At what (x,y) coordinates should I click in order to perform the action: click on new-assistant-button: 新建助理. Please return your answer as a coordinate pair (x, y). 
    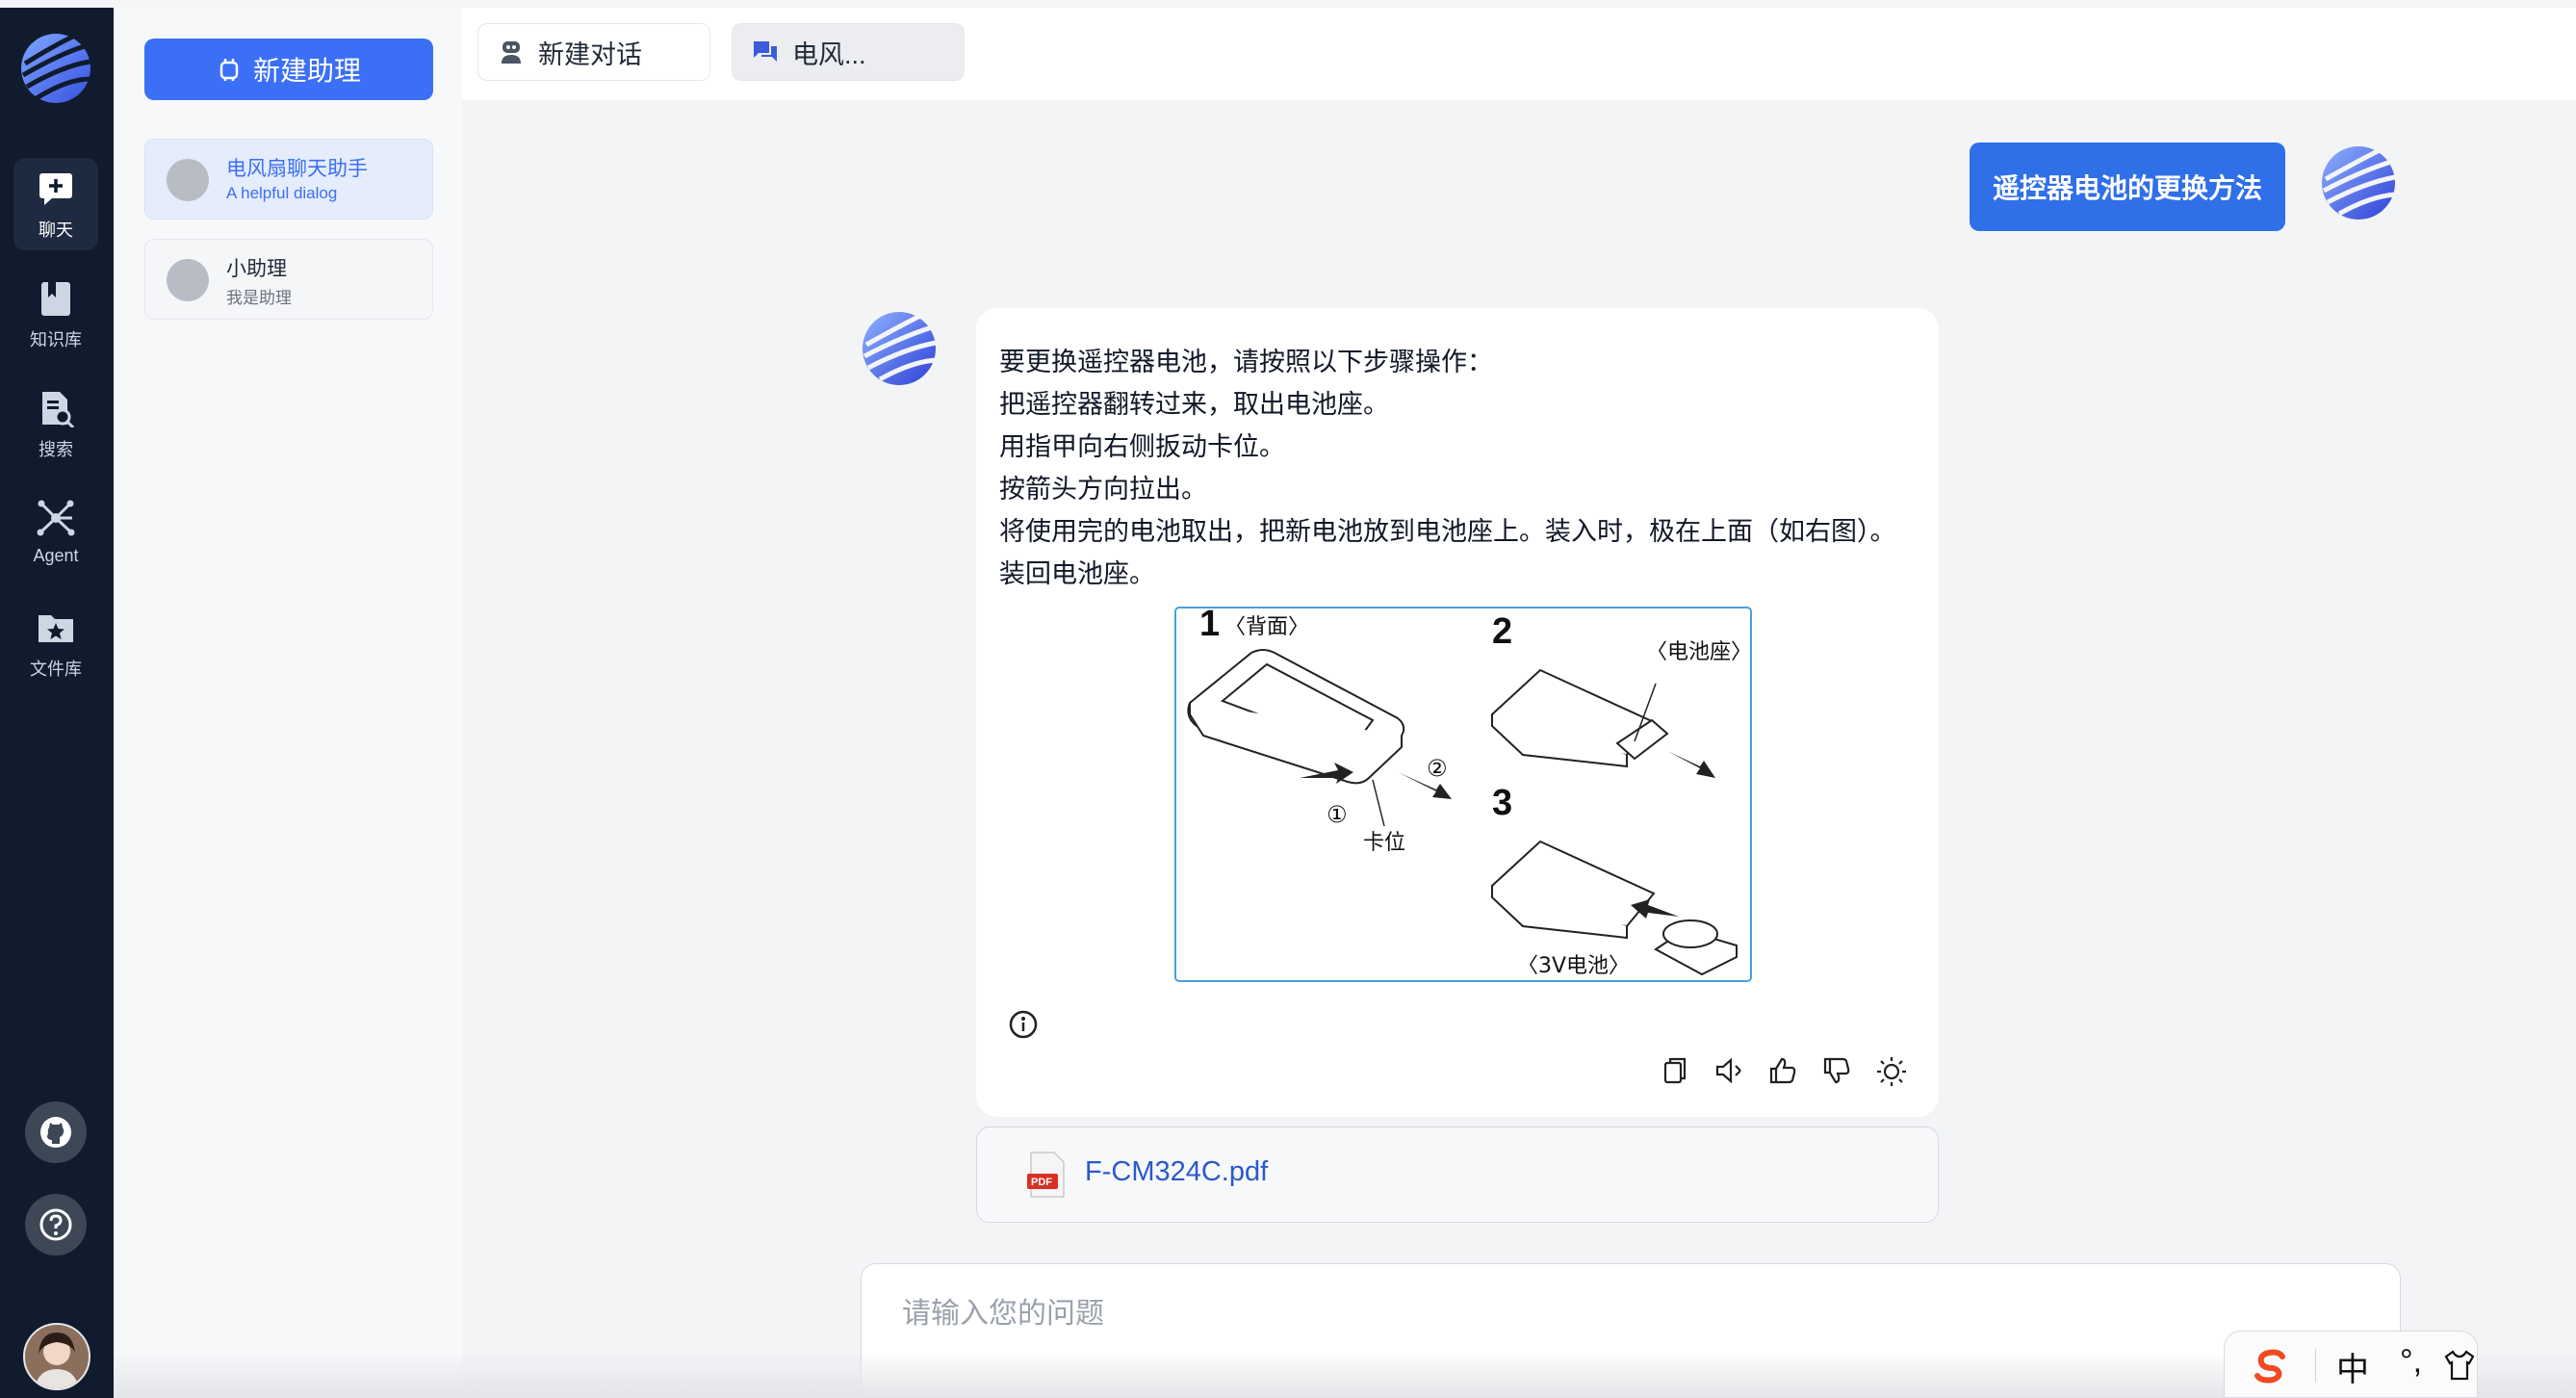
    Looking at the image, I should click on (289, 69).